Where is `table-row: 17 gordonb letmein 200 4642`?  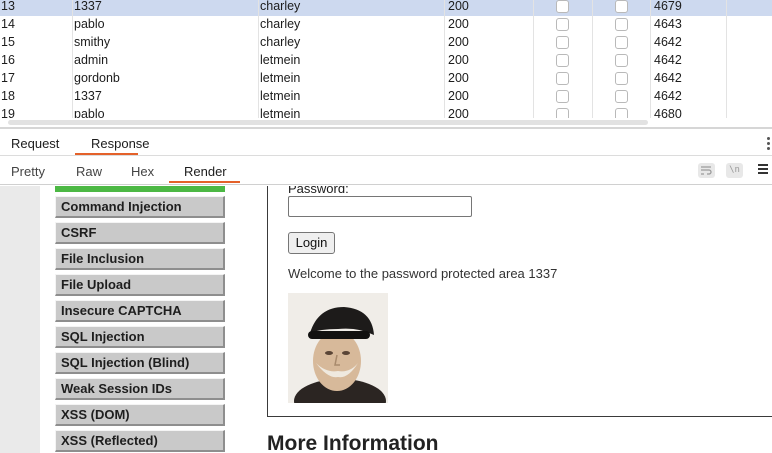 table-row: 17 gordonb letmein 200 4642 is located at coordinates (386, 79).